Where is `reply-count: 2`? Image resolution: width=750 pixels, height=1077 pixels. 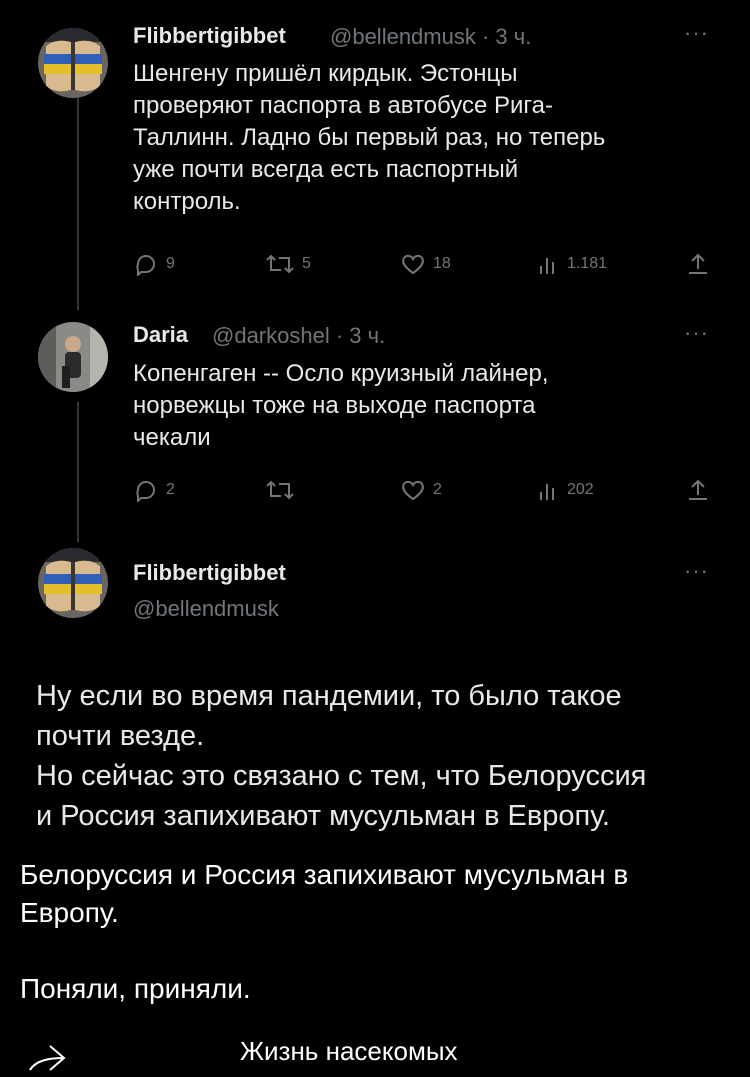 reply-count: 2 is located at coordinates (170, 489).